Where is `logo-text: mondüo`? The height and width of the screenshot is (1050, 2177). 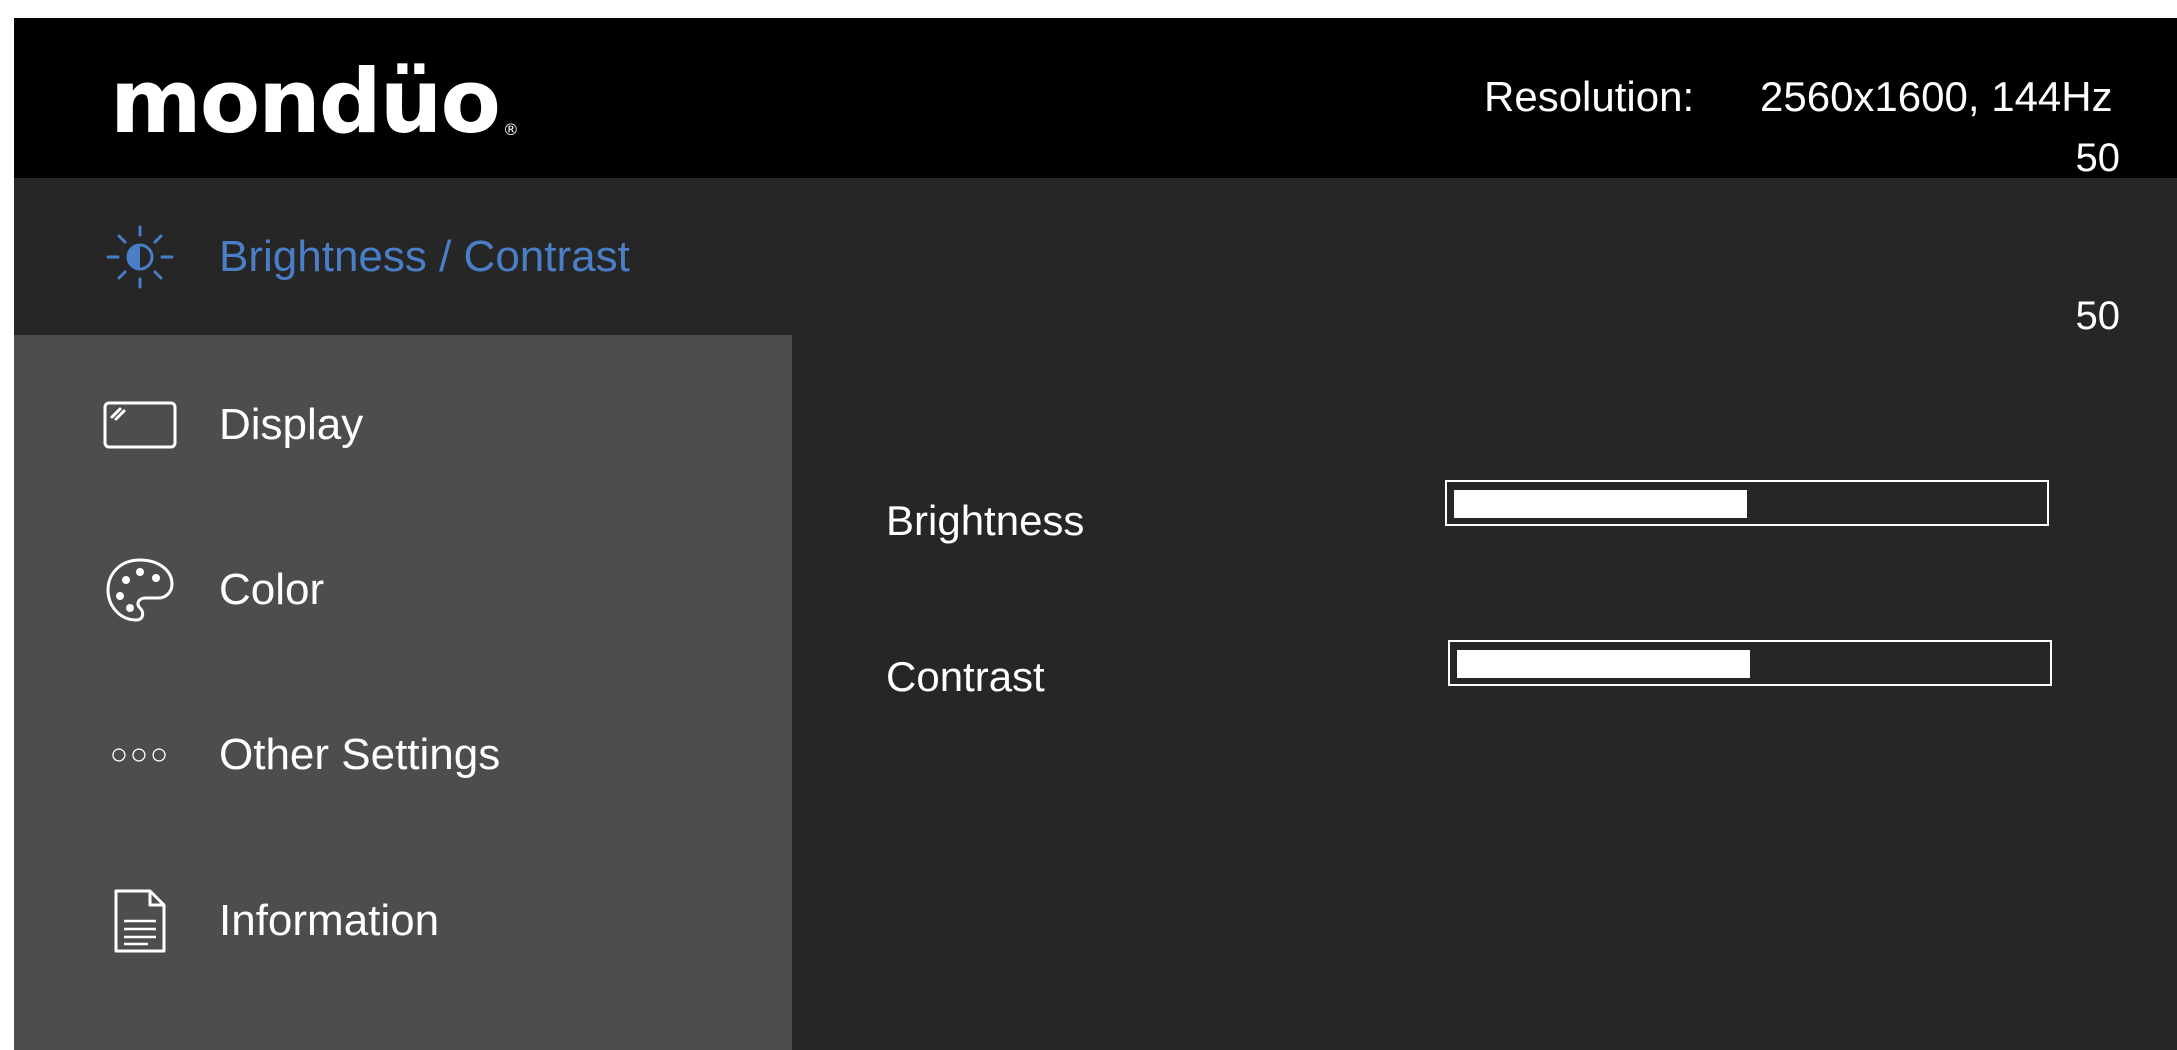 logo-text: mondüo is located at coordinates (305, 101).